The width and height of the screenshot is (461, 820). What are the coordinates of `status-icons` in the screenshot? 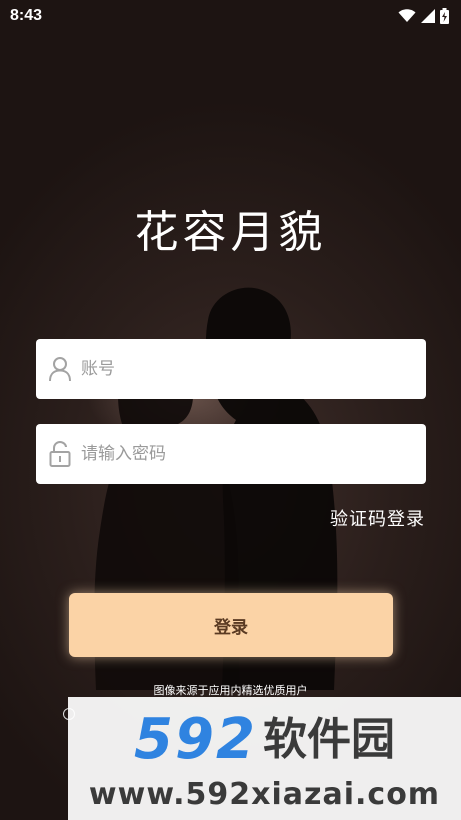 It's located at (423, 16).